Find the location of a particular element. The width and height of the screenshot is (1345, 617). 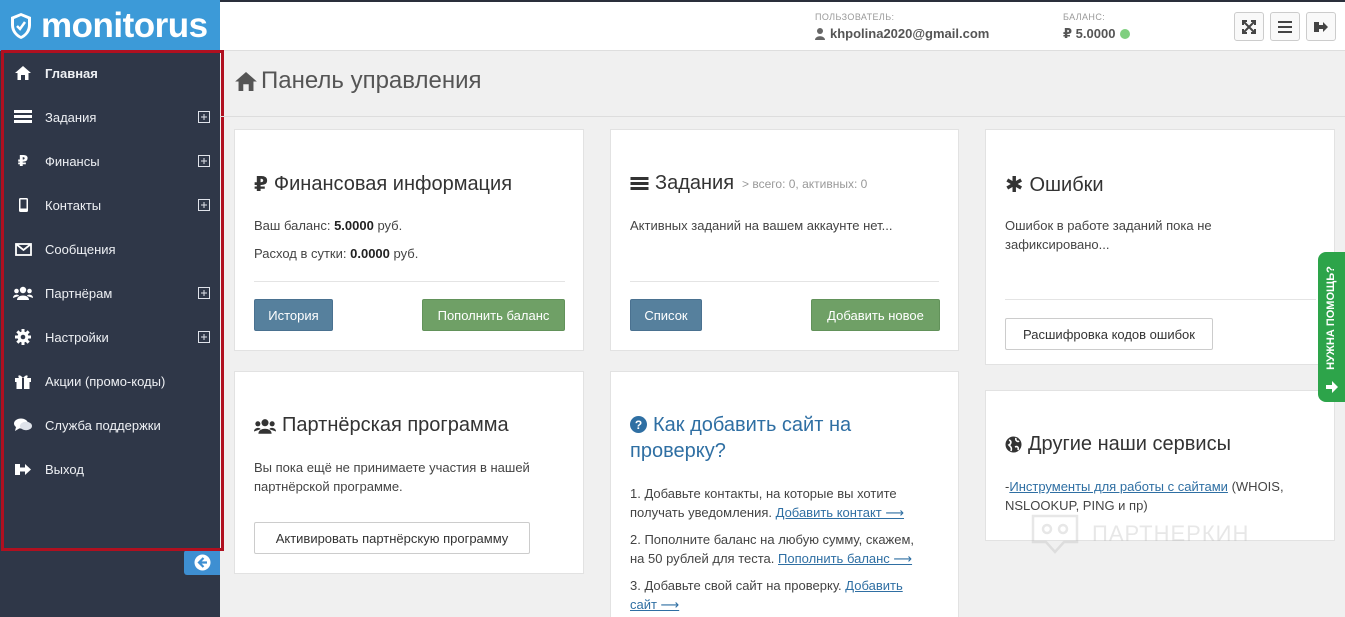

user-info: ПОЛЬЗОВАТЕЛЬ: khpolina2020@gmail.com is located at coordinates (902, 26).